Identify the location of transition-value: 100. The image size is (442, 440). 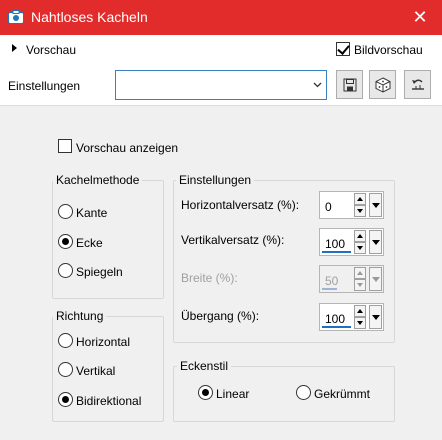
(335, 319).